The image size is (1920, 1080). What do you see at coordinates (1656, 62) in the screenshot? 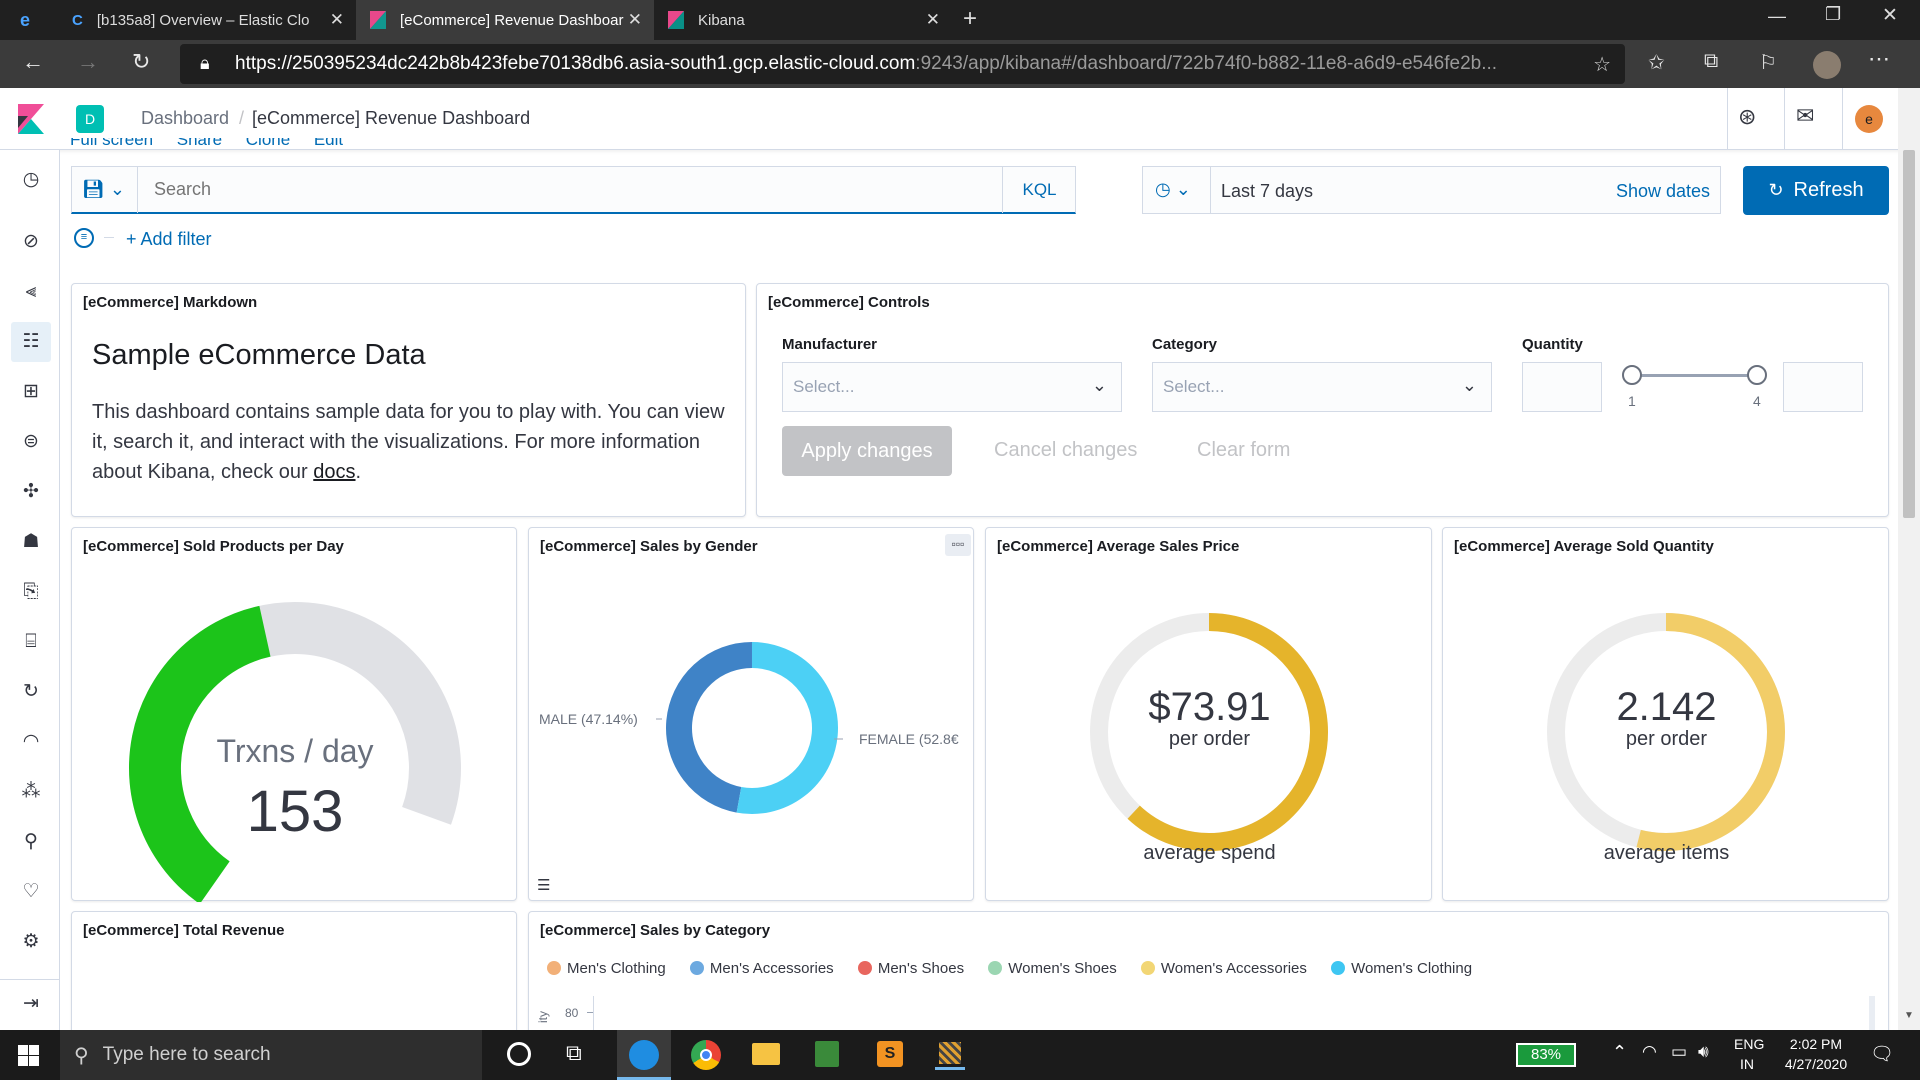
I see `favorites-icon: ✩` at bounding box center [1656, 62].